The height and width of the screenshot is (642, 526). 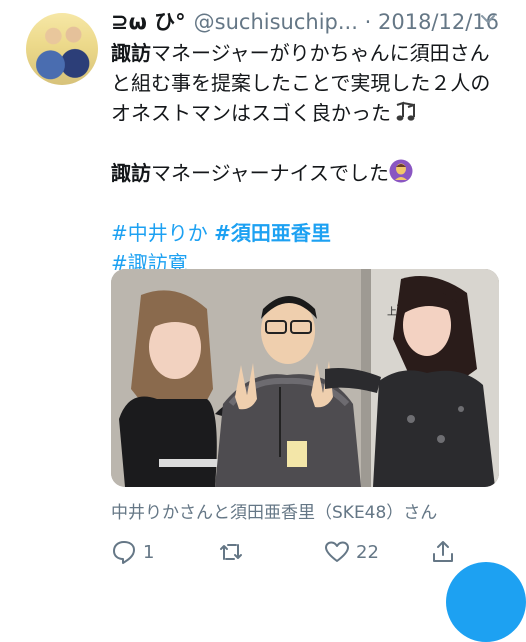 I want to click on like-count: 22, so click(x=367, y=552).